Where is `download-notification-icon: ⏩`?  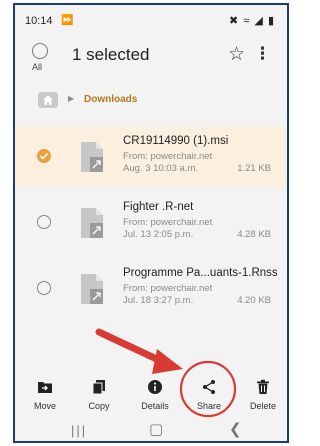 download-notification-icon: ⏩ is located at coordinates (67, 20).